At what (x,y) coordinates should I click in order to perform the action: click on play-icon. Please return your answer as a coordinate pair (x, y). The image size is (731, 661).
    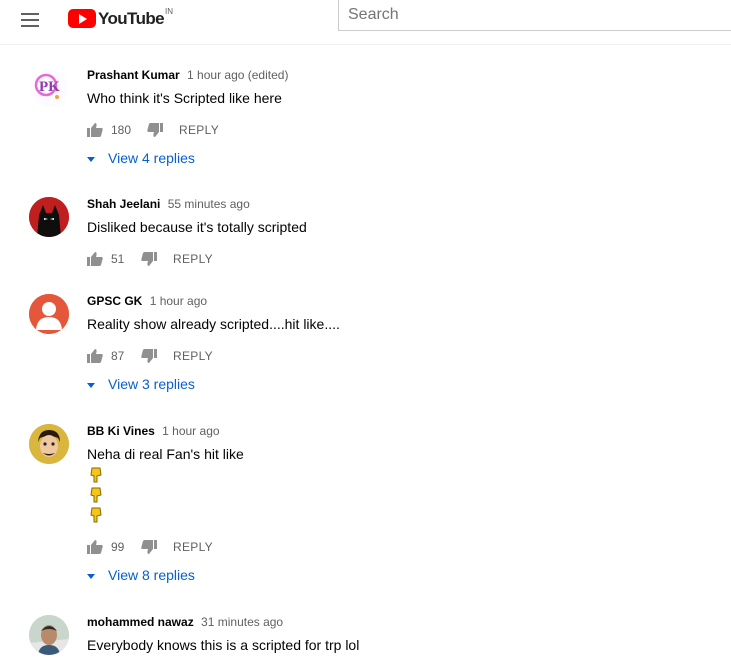
    Looking at the image, I should click on (82, 18).